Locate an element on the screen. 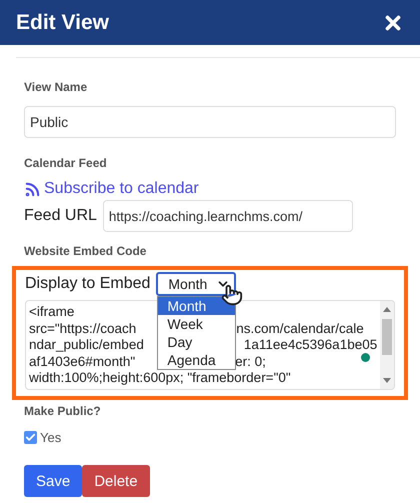 The image size is (420, 503). feed-url-label: Feed URL is located at coordinates (60, 216).